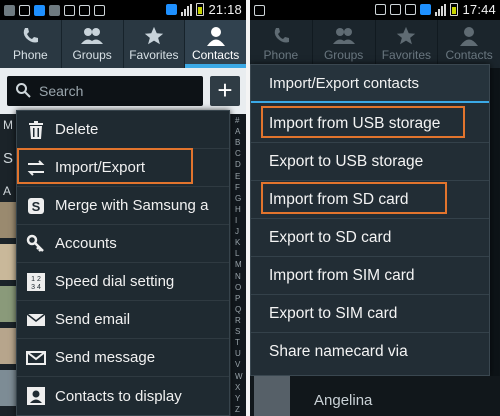  What do you see at coordinates (237, 364) in the screenshot?
I see `index-letter: V` at bounding box center [237, 364].